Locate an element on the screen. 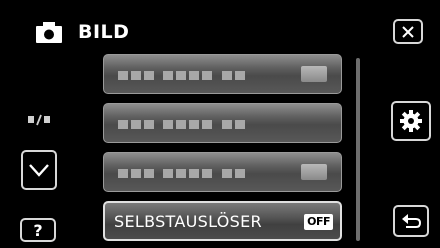 The width and height of the screenshot is (440, 248). help-label: ? is located at coordinates (38, 230).